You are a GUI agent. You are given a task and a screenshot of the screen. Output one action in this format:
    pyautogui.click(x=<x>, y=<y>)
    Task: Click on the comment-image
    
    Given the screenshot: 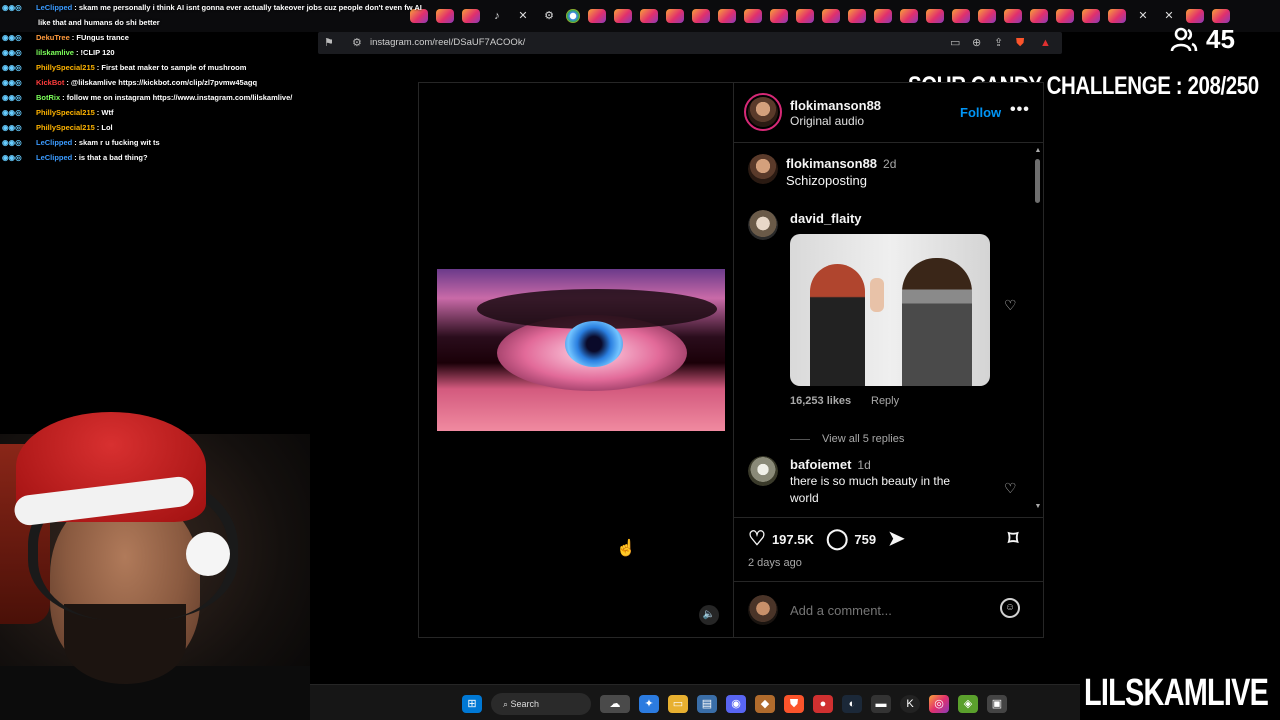 What is the action you would take?
    pyautogui.click(x=890, y=310)
    